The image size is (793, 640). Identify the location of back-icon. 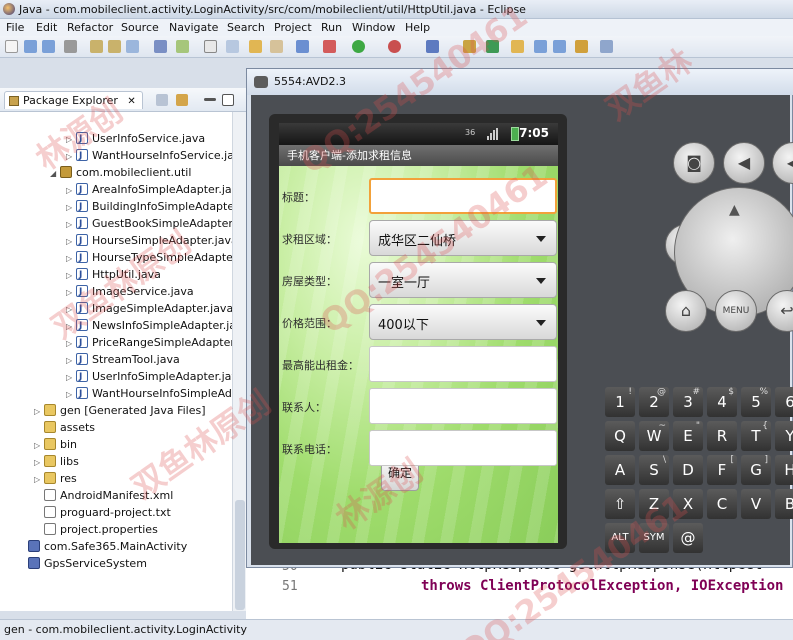
(606, 46).